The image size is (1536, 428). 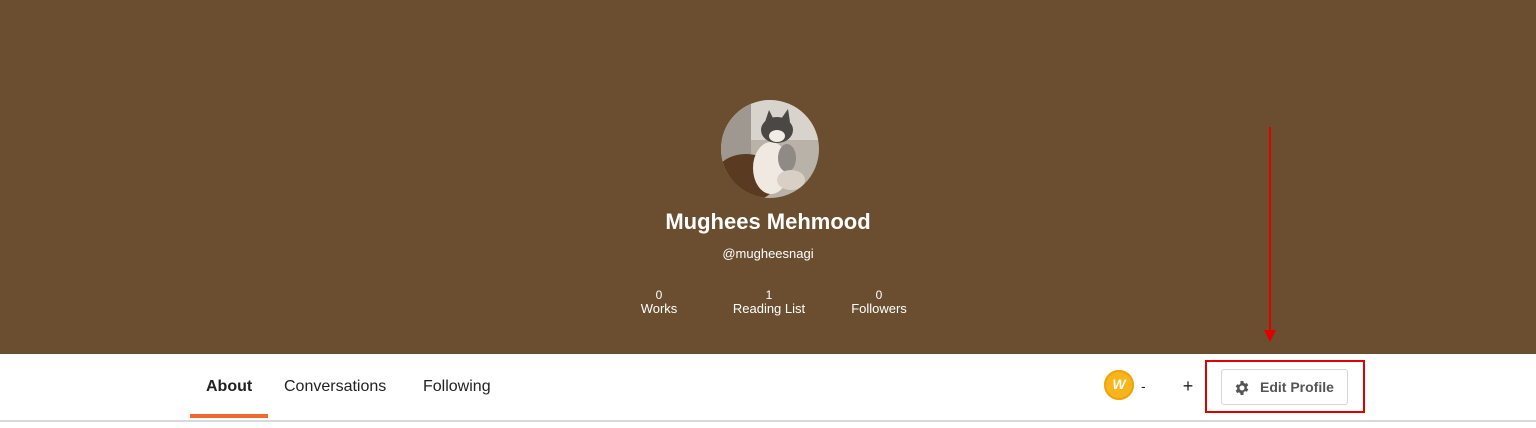 I want to click on active-tab-indicator, so click(x=229, y=416).